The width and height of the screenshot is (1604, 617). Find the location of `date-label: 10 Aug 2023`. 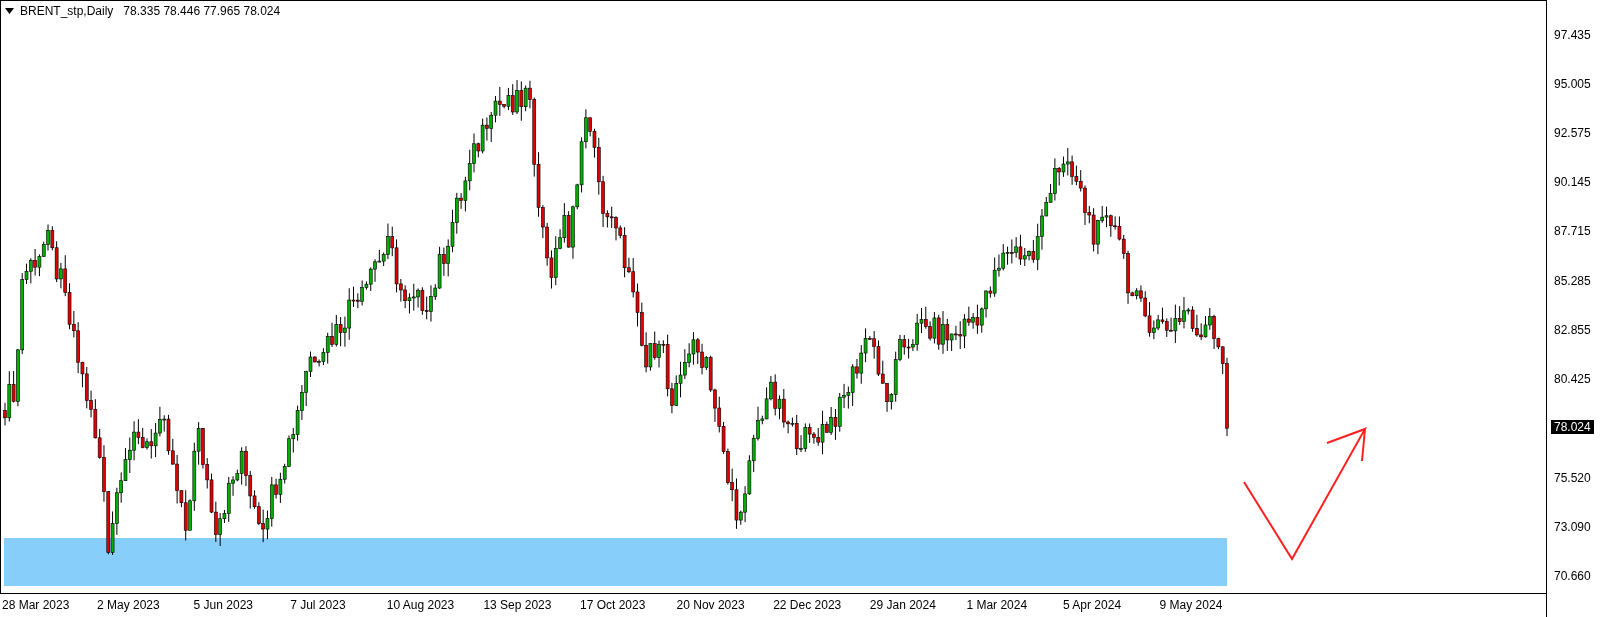

date-label: 10 Aug 2023 is located at coordinates (420, 605).